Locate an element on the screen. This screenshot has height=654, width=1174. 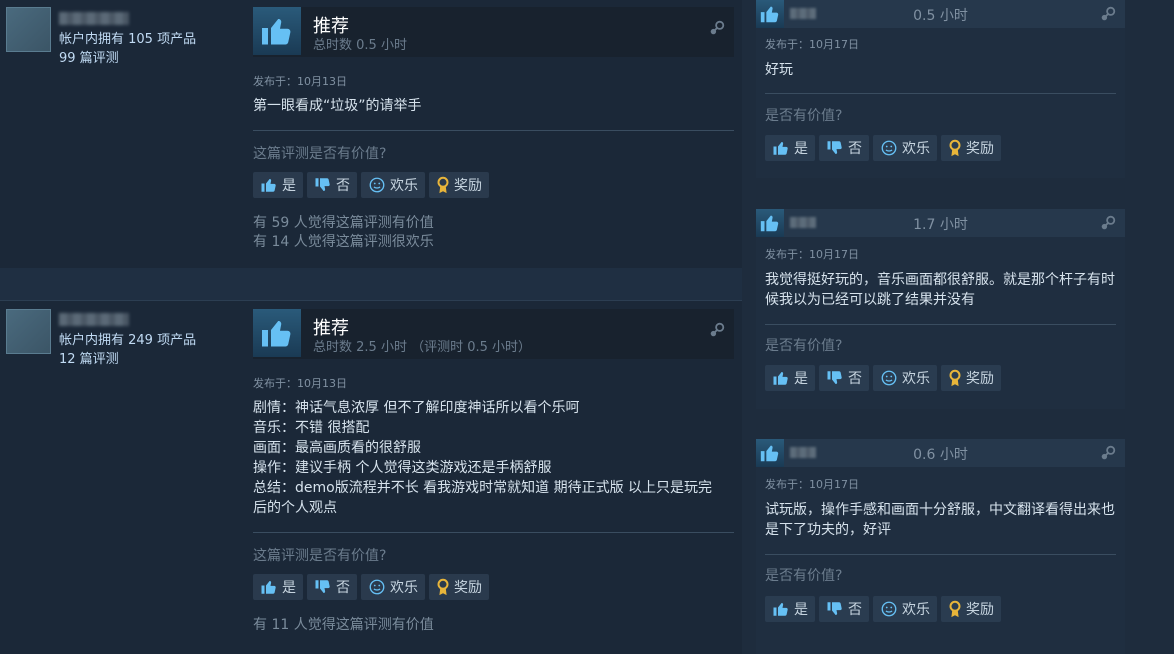
recommendation-header: 推荐 总时数 0.5 小时 is located at coordinates (493, 32).